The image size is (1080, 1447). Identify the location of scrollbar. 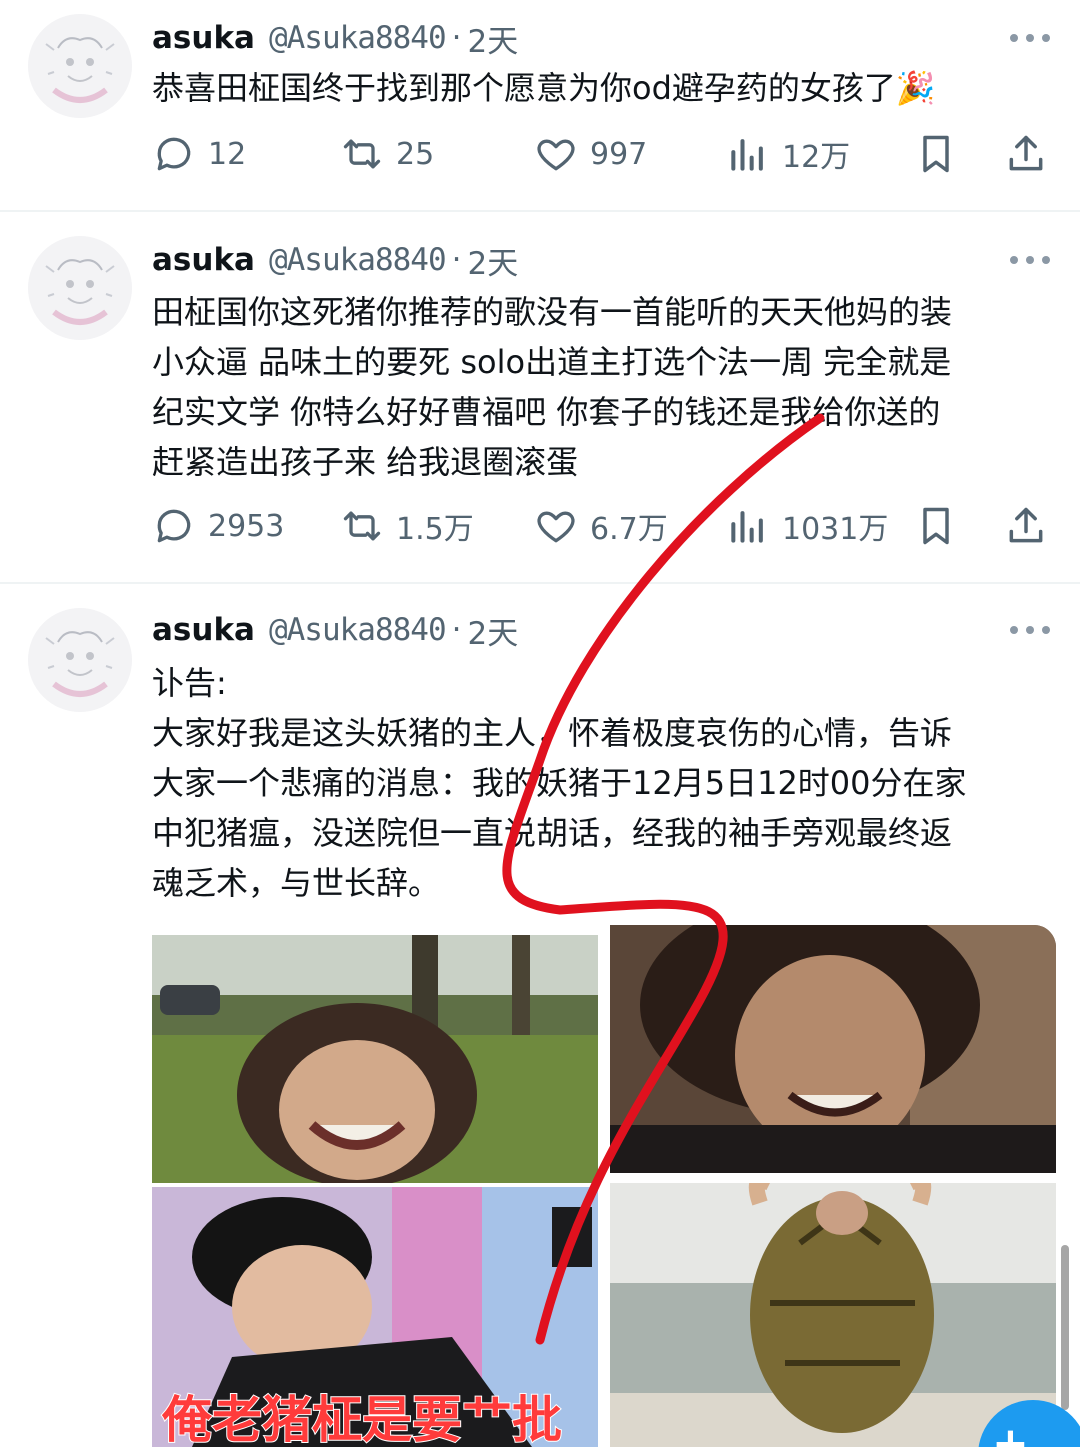
(1065, 1327).